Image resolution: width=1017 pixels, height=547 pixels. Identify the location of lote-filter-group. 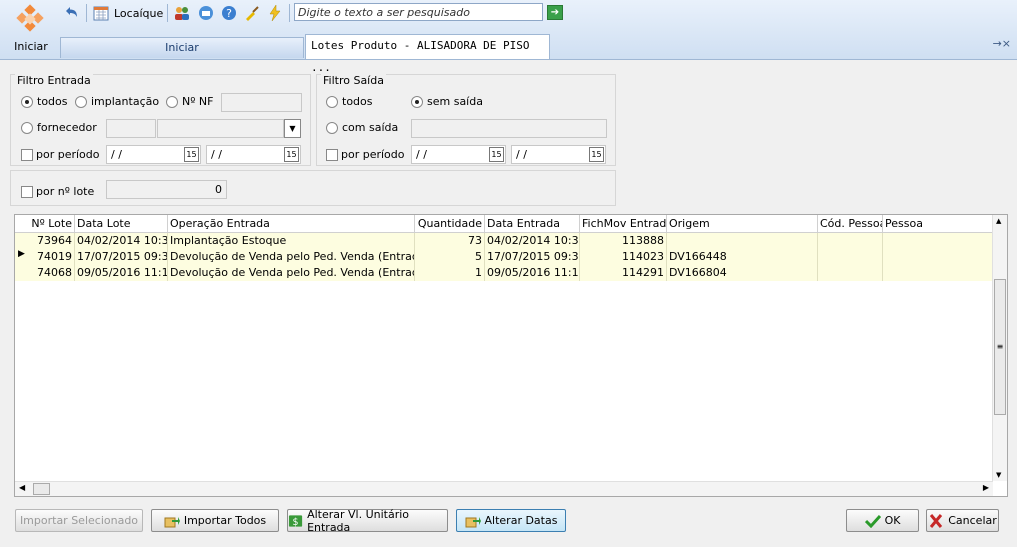
(313, 188).